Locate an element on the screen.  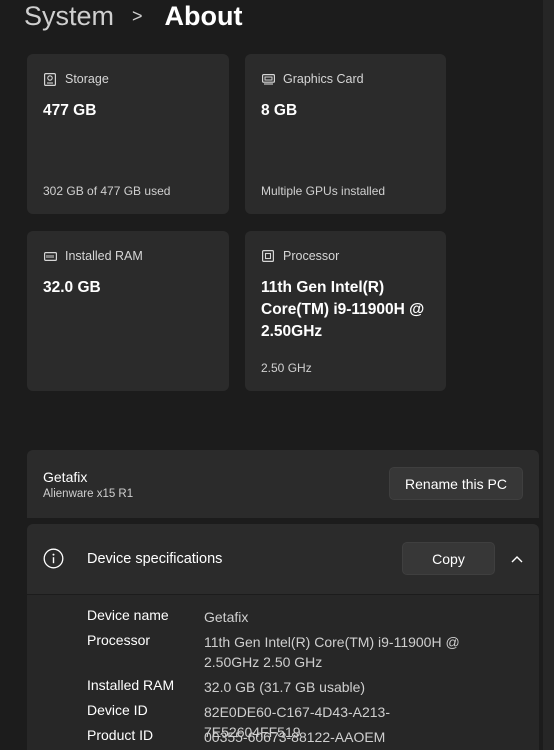
storage-card-sub: 302 GB of 477 GB used is located at coordinates (107, 191).